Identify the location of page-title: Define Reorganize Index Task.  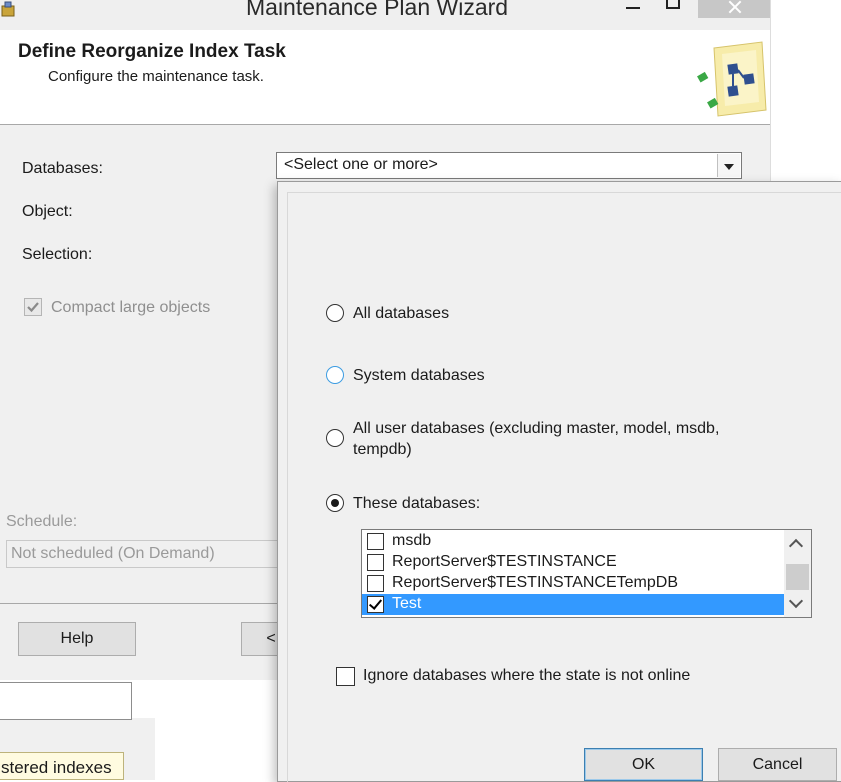
(152, 51).